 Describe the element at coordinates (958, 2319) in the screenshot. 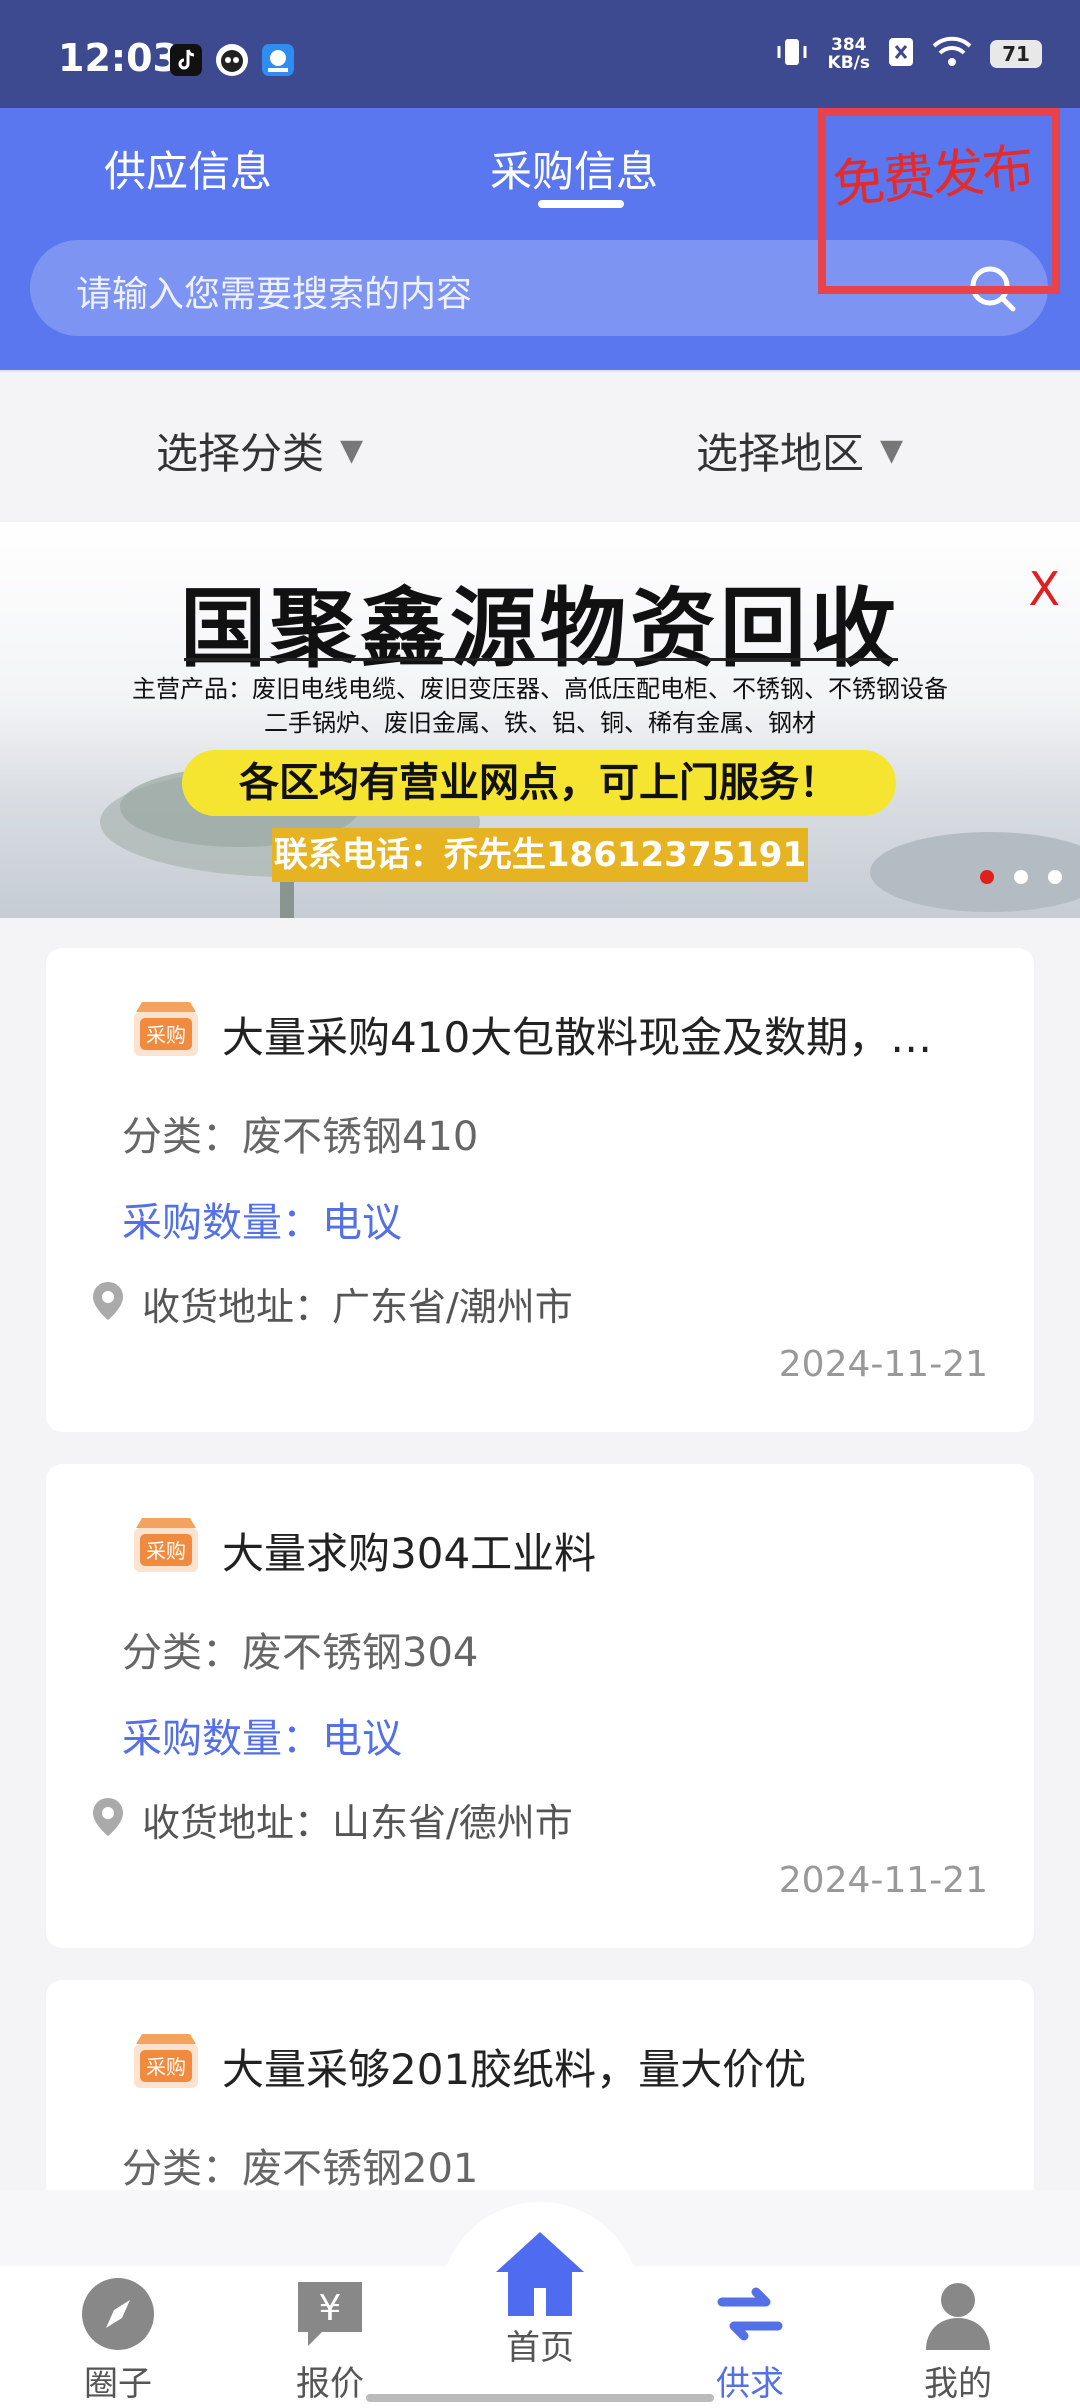

I see `user-icon` at that location.